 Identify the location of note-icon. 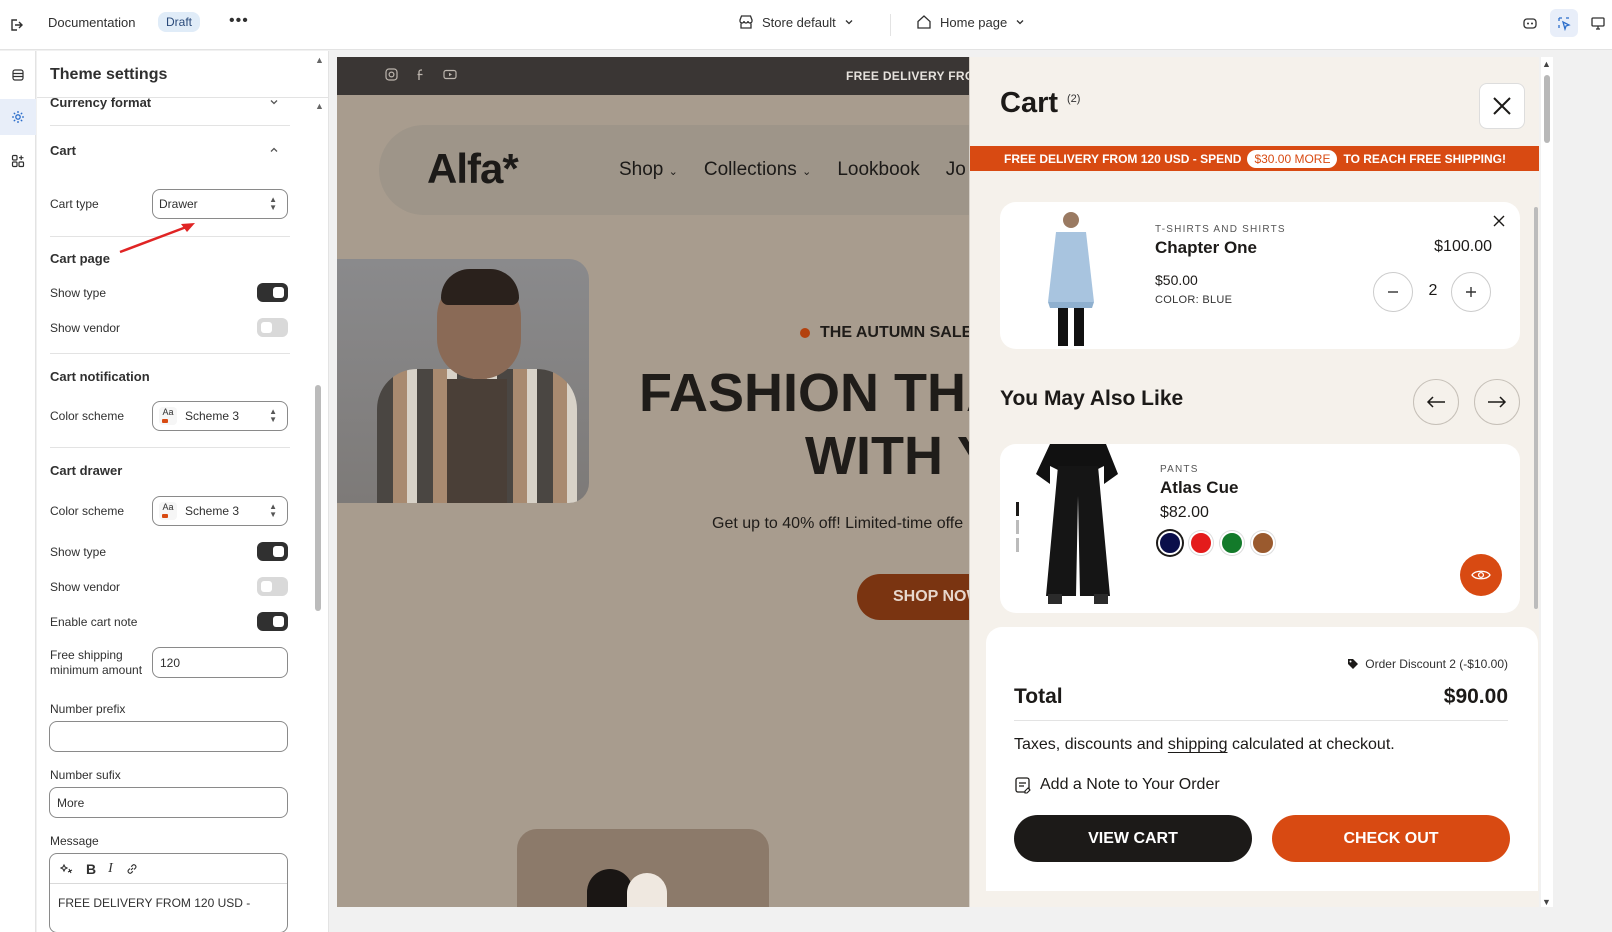
(1023, 785).